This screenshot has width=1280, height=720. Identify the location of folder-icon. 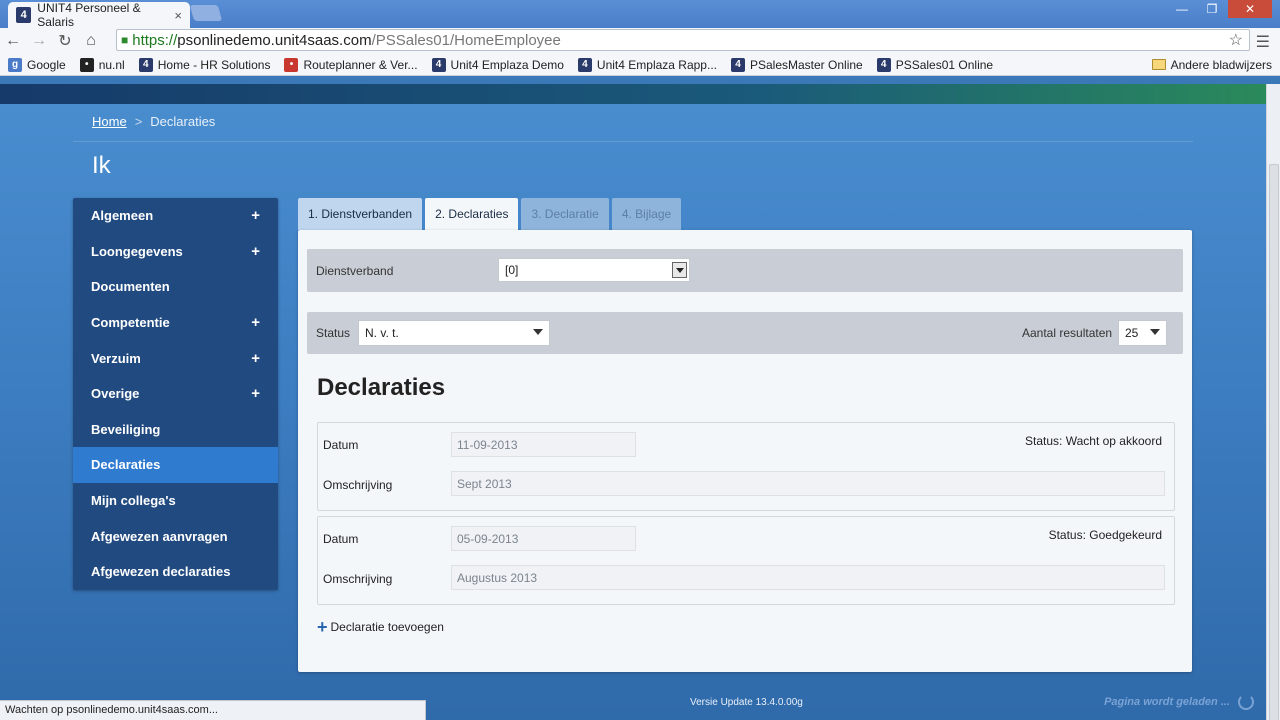
(1158, 64).